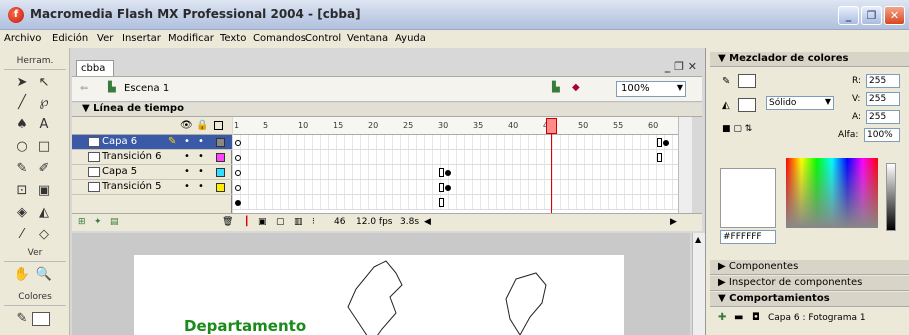 The width and height of the screenshot is (909, 335). What do you see at coordinates (44, 213) in the screenshot?
I see `paint-bucket-tool-icon: ◭` at bounding box center [44, 213].